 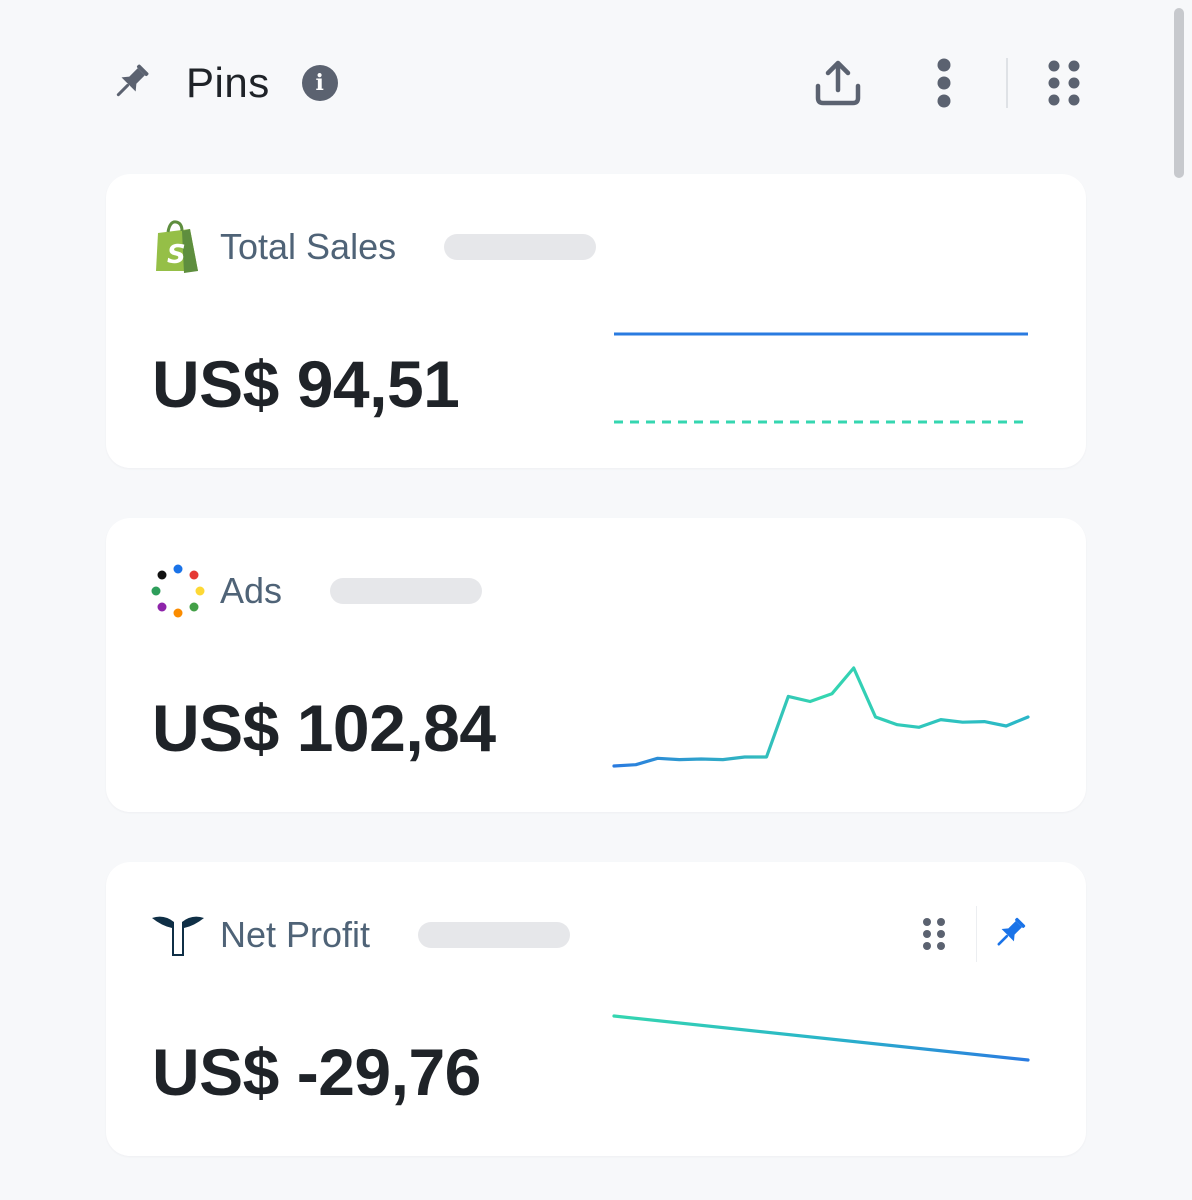 I want to click on pin-icon, so click(x=130, y=83).